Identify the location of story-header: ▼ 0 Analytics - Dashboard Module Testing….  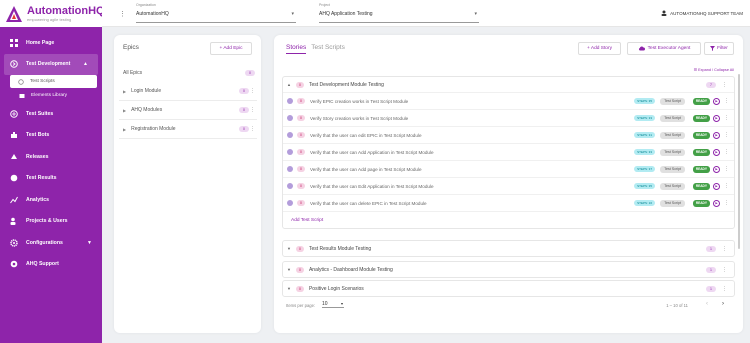
(508, 269).